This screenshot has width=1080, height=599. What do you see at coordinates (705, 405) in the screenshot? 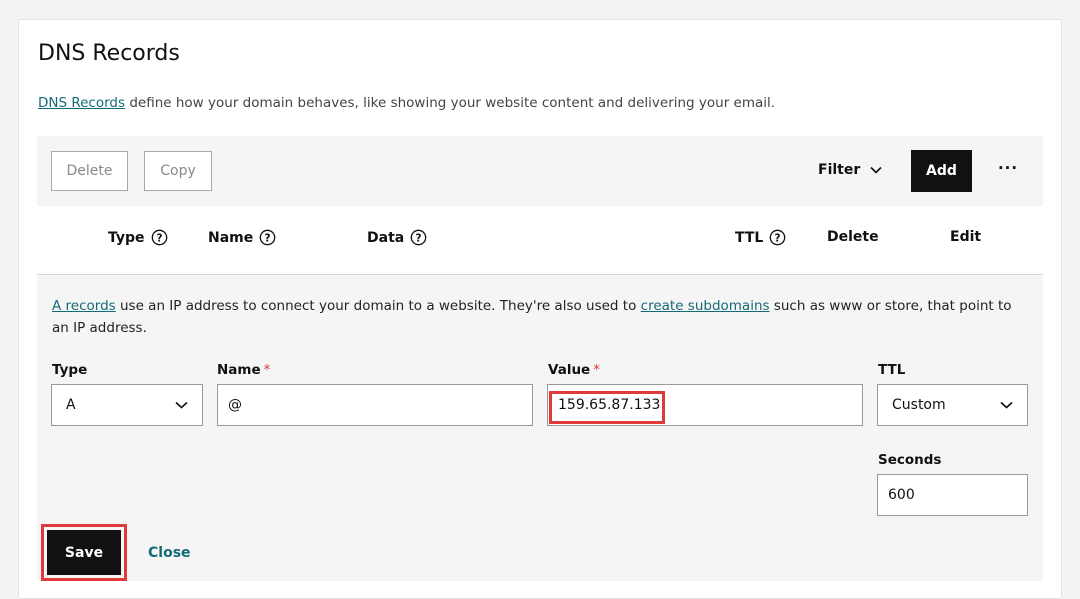
I see `value-input` at bounding box center [705, 405].